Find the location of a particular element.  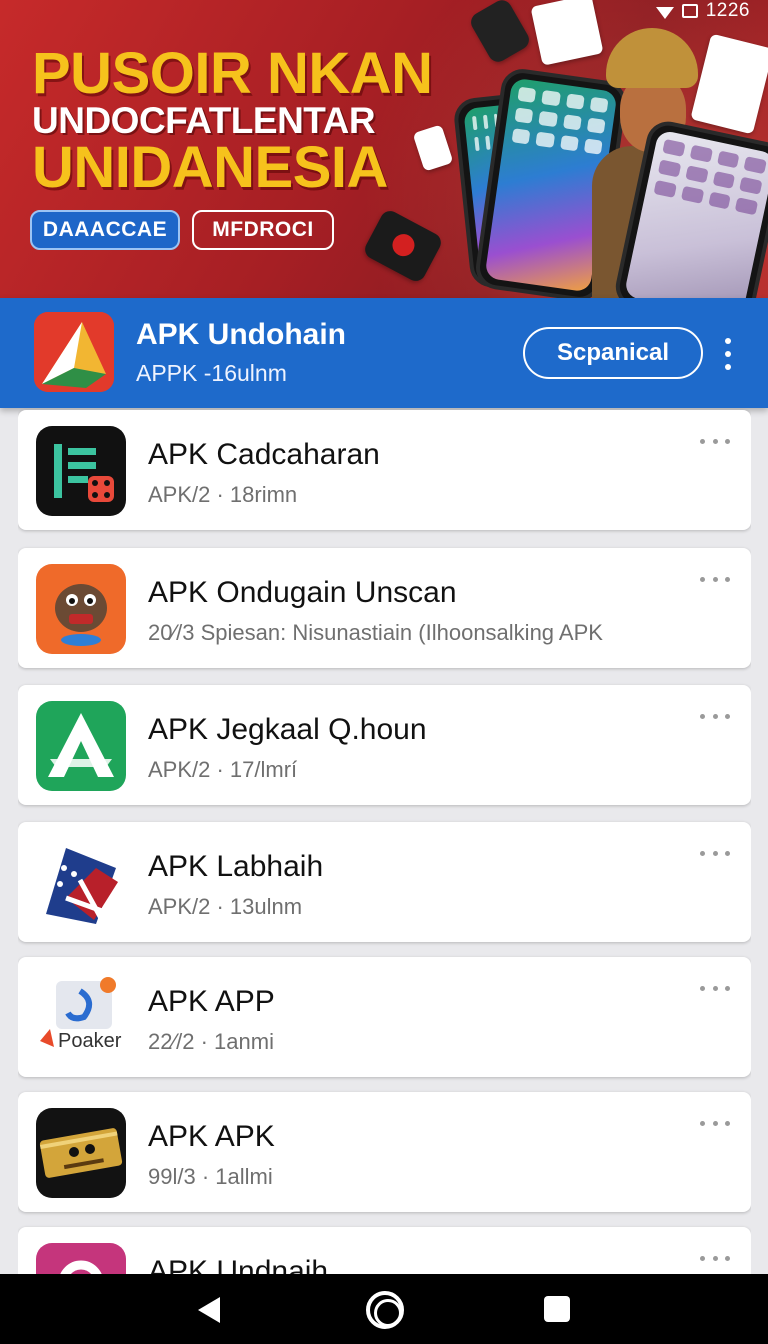

list-item: APK Undnaih is located at coordinates (384, 1250).